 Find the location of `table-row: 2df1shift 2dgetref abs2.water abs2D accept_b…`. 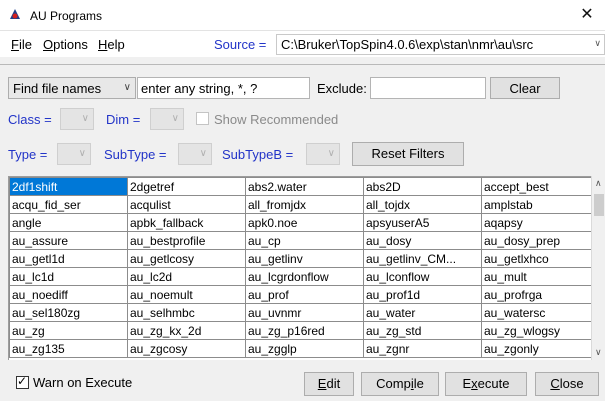

table-row: 2df1shift 2dgetref abs2.water abs2D accept_b… is located at coordinates (304, 186).